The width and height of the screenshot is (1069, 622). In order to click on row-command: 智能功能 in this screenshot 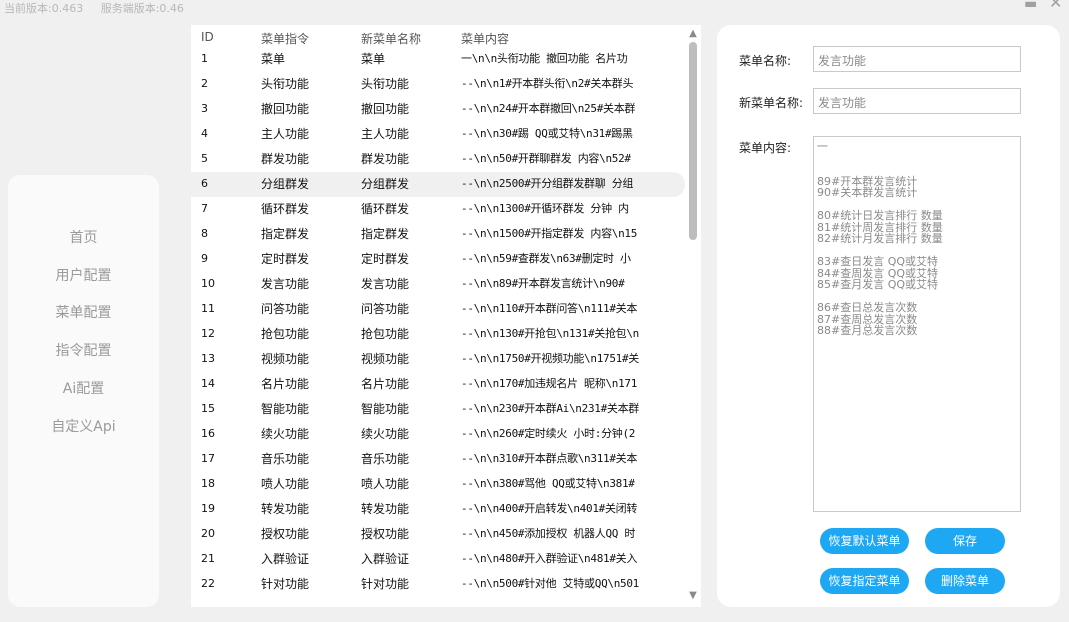, I will do `click(285, 409)`.